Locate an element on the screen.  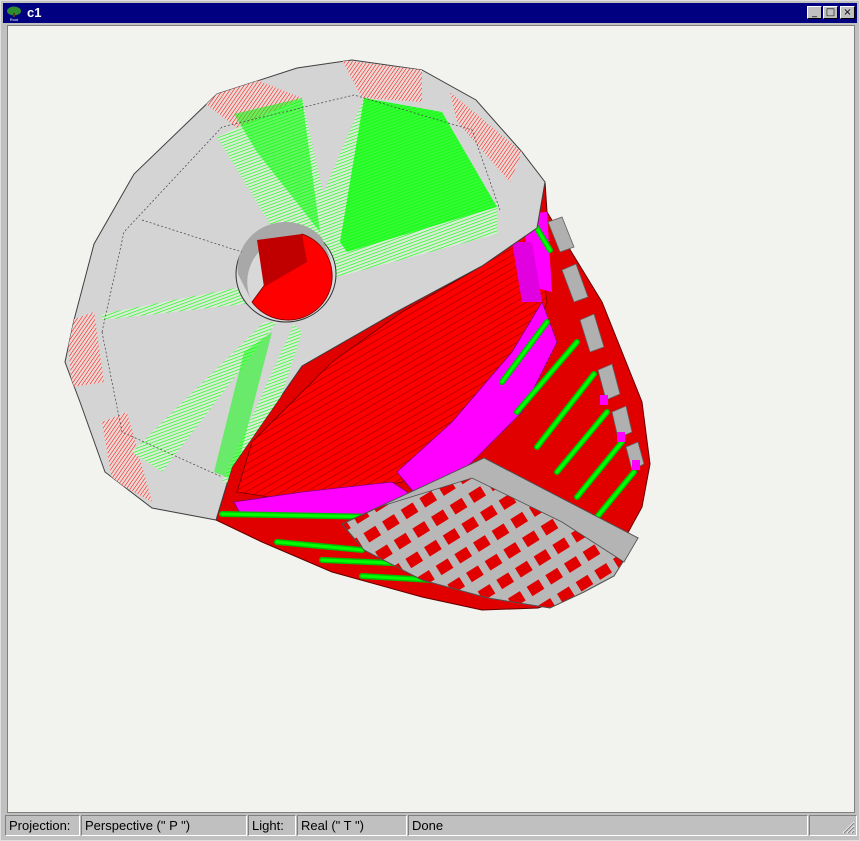
title-bar: Root c1 _ □ × is located at coordinates (430, 13).